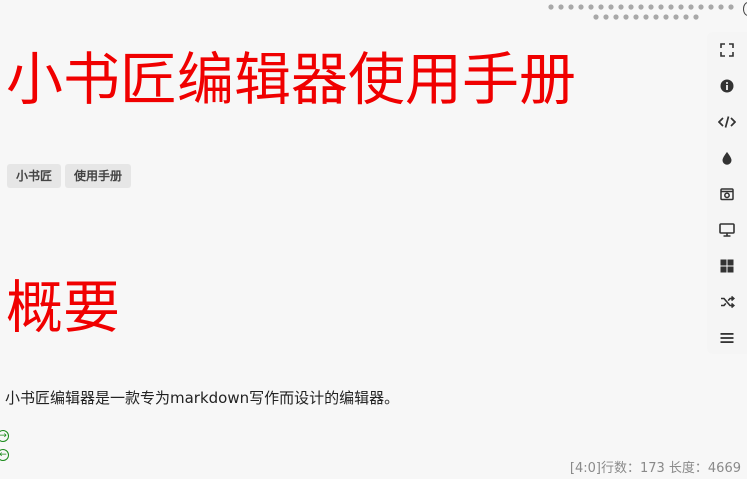  I want to click on menu-button, so click(727, 338).